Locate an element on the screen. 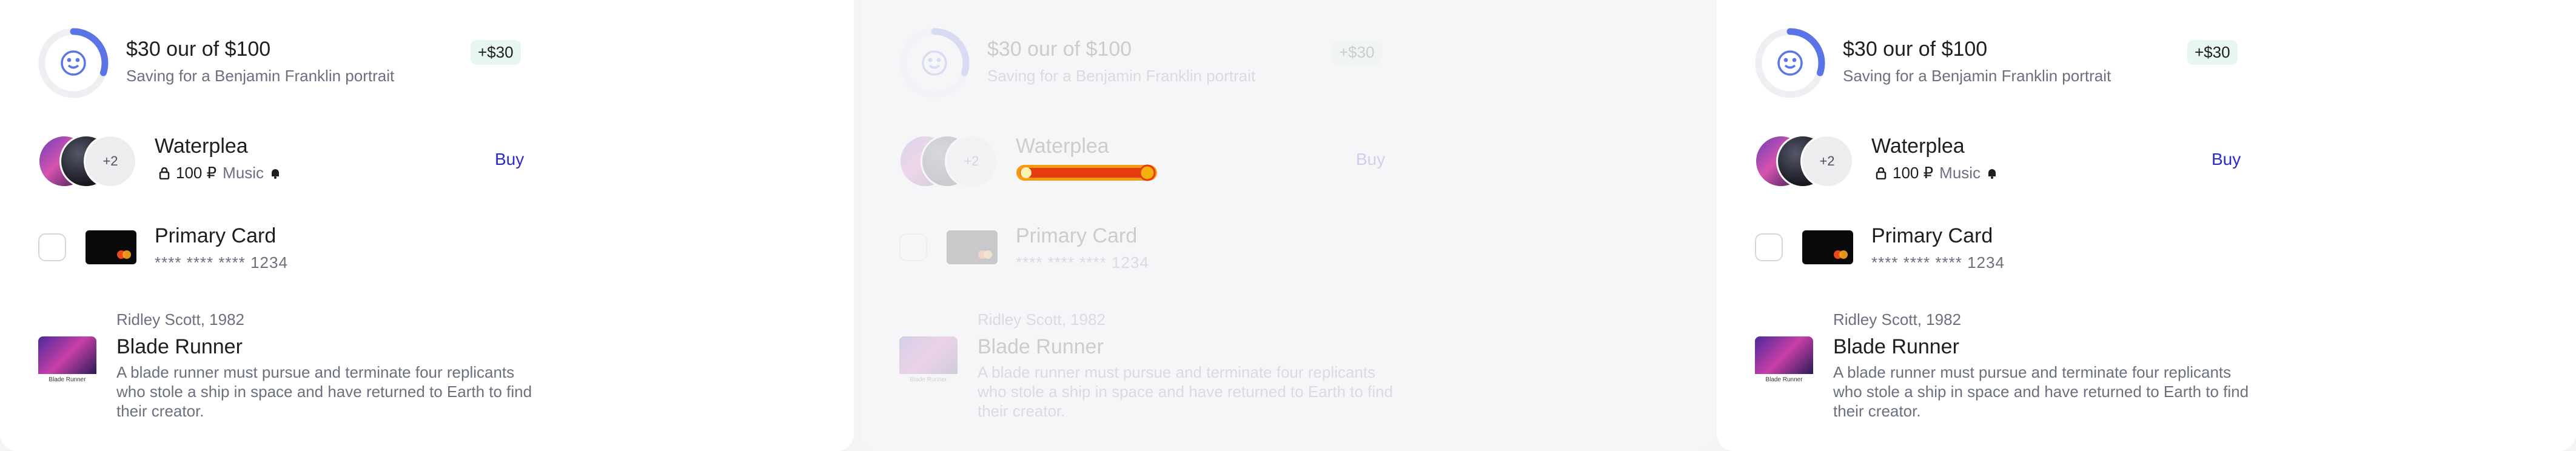 This screenshot has width=2576, height=451. sparkle-strip is located at coordinates (1086, 172).